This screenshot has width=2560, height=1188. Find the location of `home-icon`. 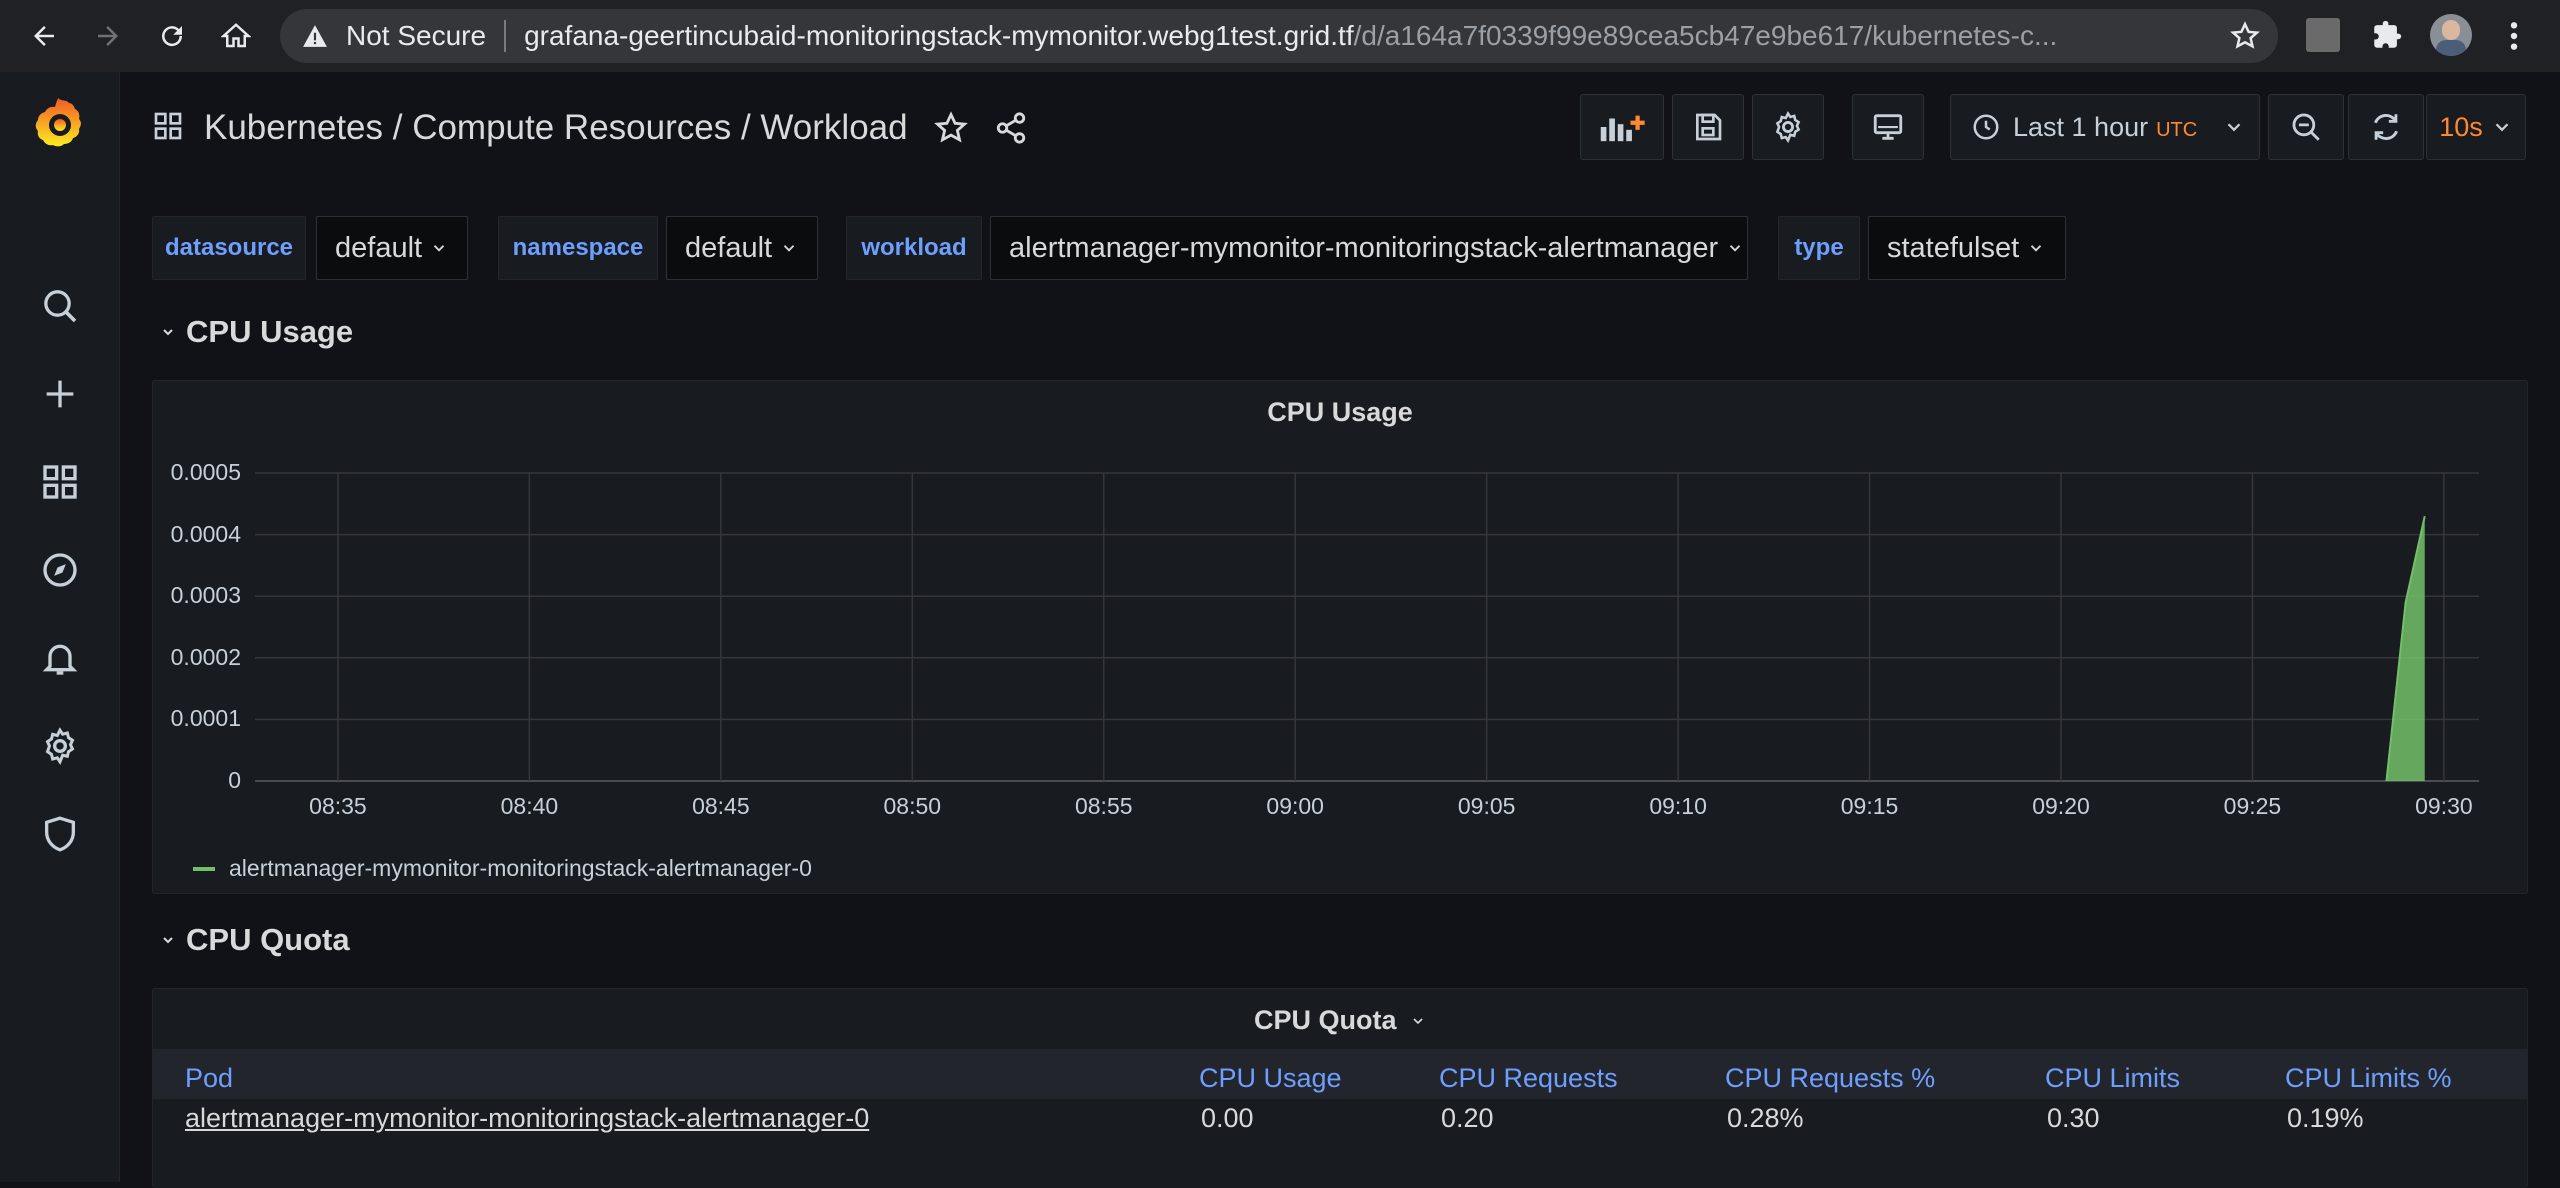

home-icon is located at coordinates (236, 35).